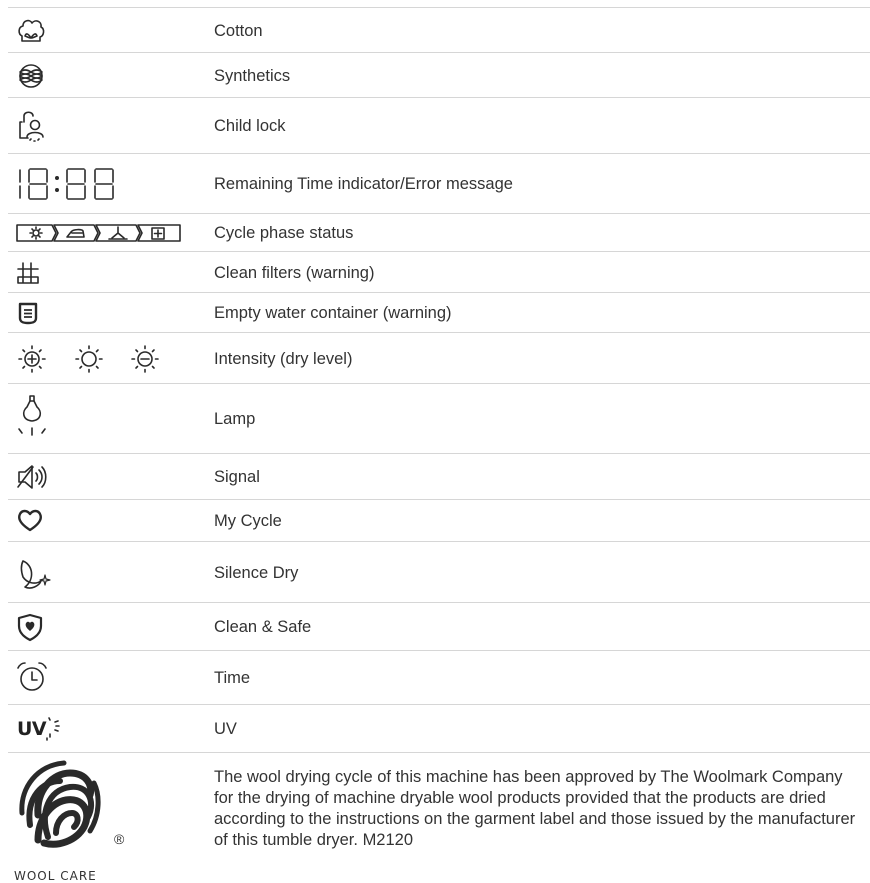  Describe the element at coordinates (108, 75) in the screenshot. I see `synthetics-icon` at that location.